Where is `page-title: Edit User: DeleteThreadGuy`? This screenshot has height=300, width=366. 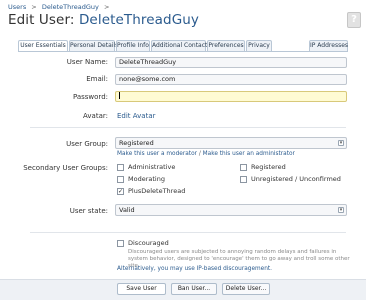 page-title: Edit User: DeleteThreadGuy is located at coordinates (103, 20).